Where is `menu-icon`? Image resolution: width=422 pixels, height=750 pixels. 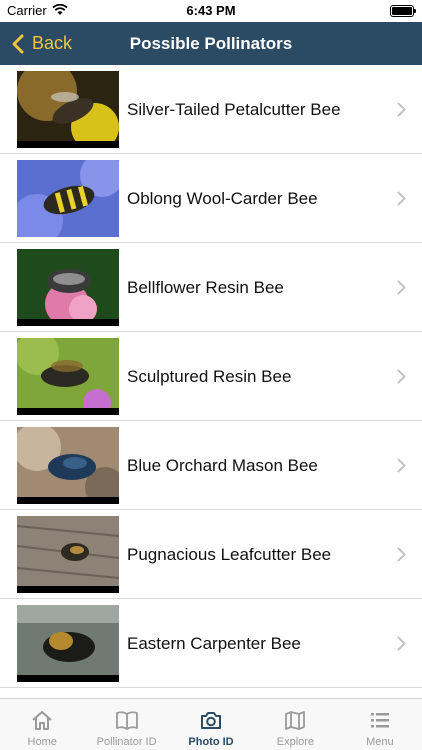 menu-icon is located at coordinates (379, 720).